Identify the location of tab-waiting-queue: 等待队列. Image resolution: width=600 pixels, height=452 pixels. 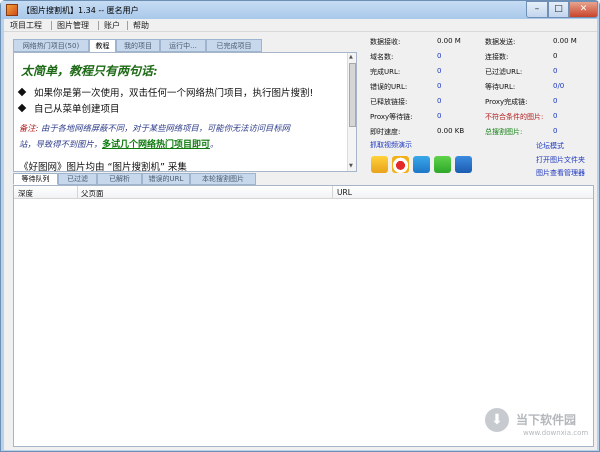
(35, 179).